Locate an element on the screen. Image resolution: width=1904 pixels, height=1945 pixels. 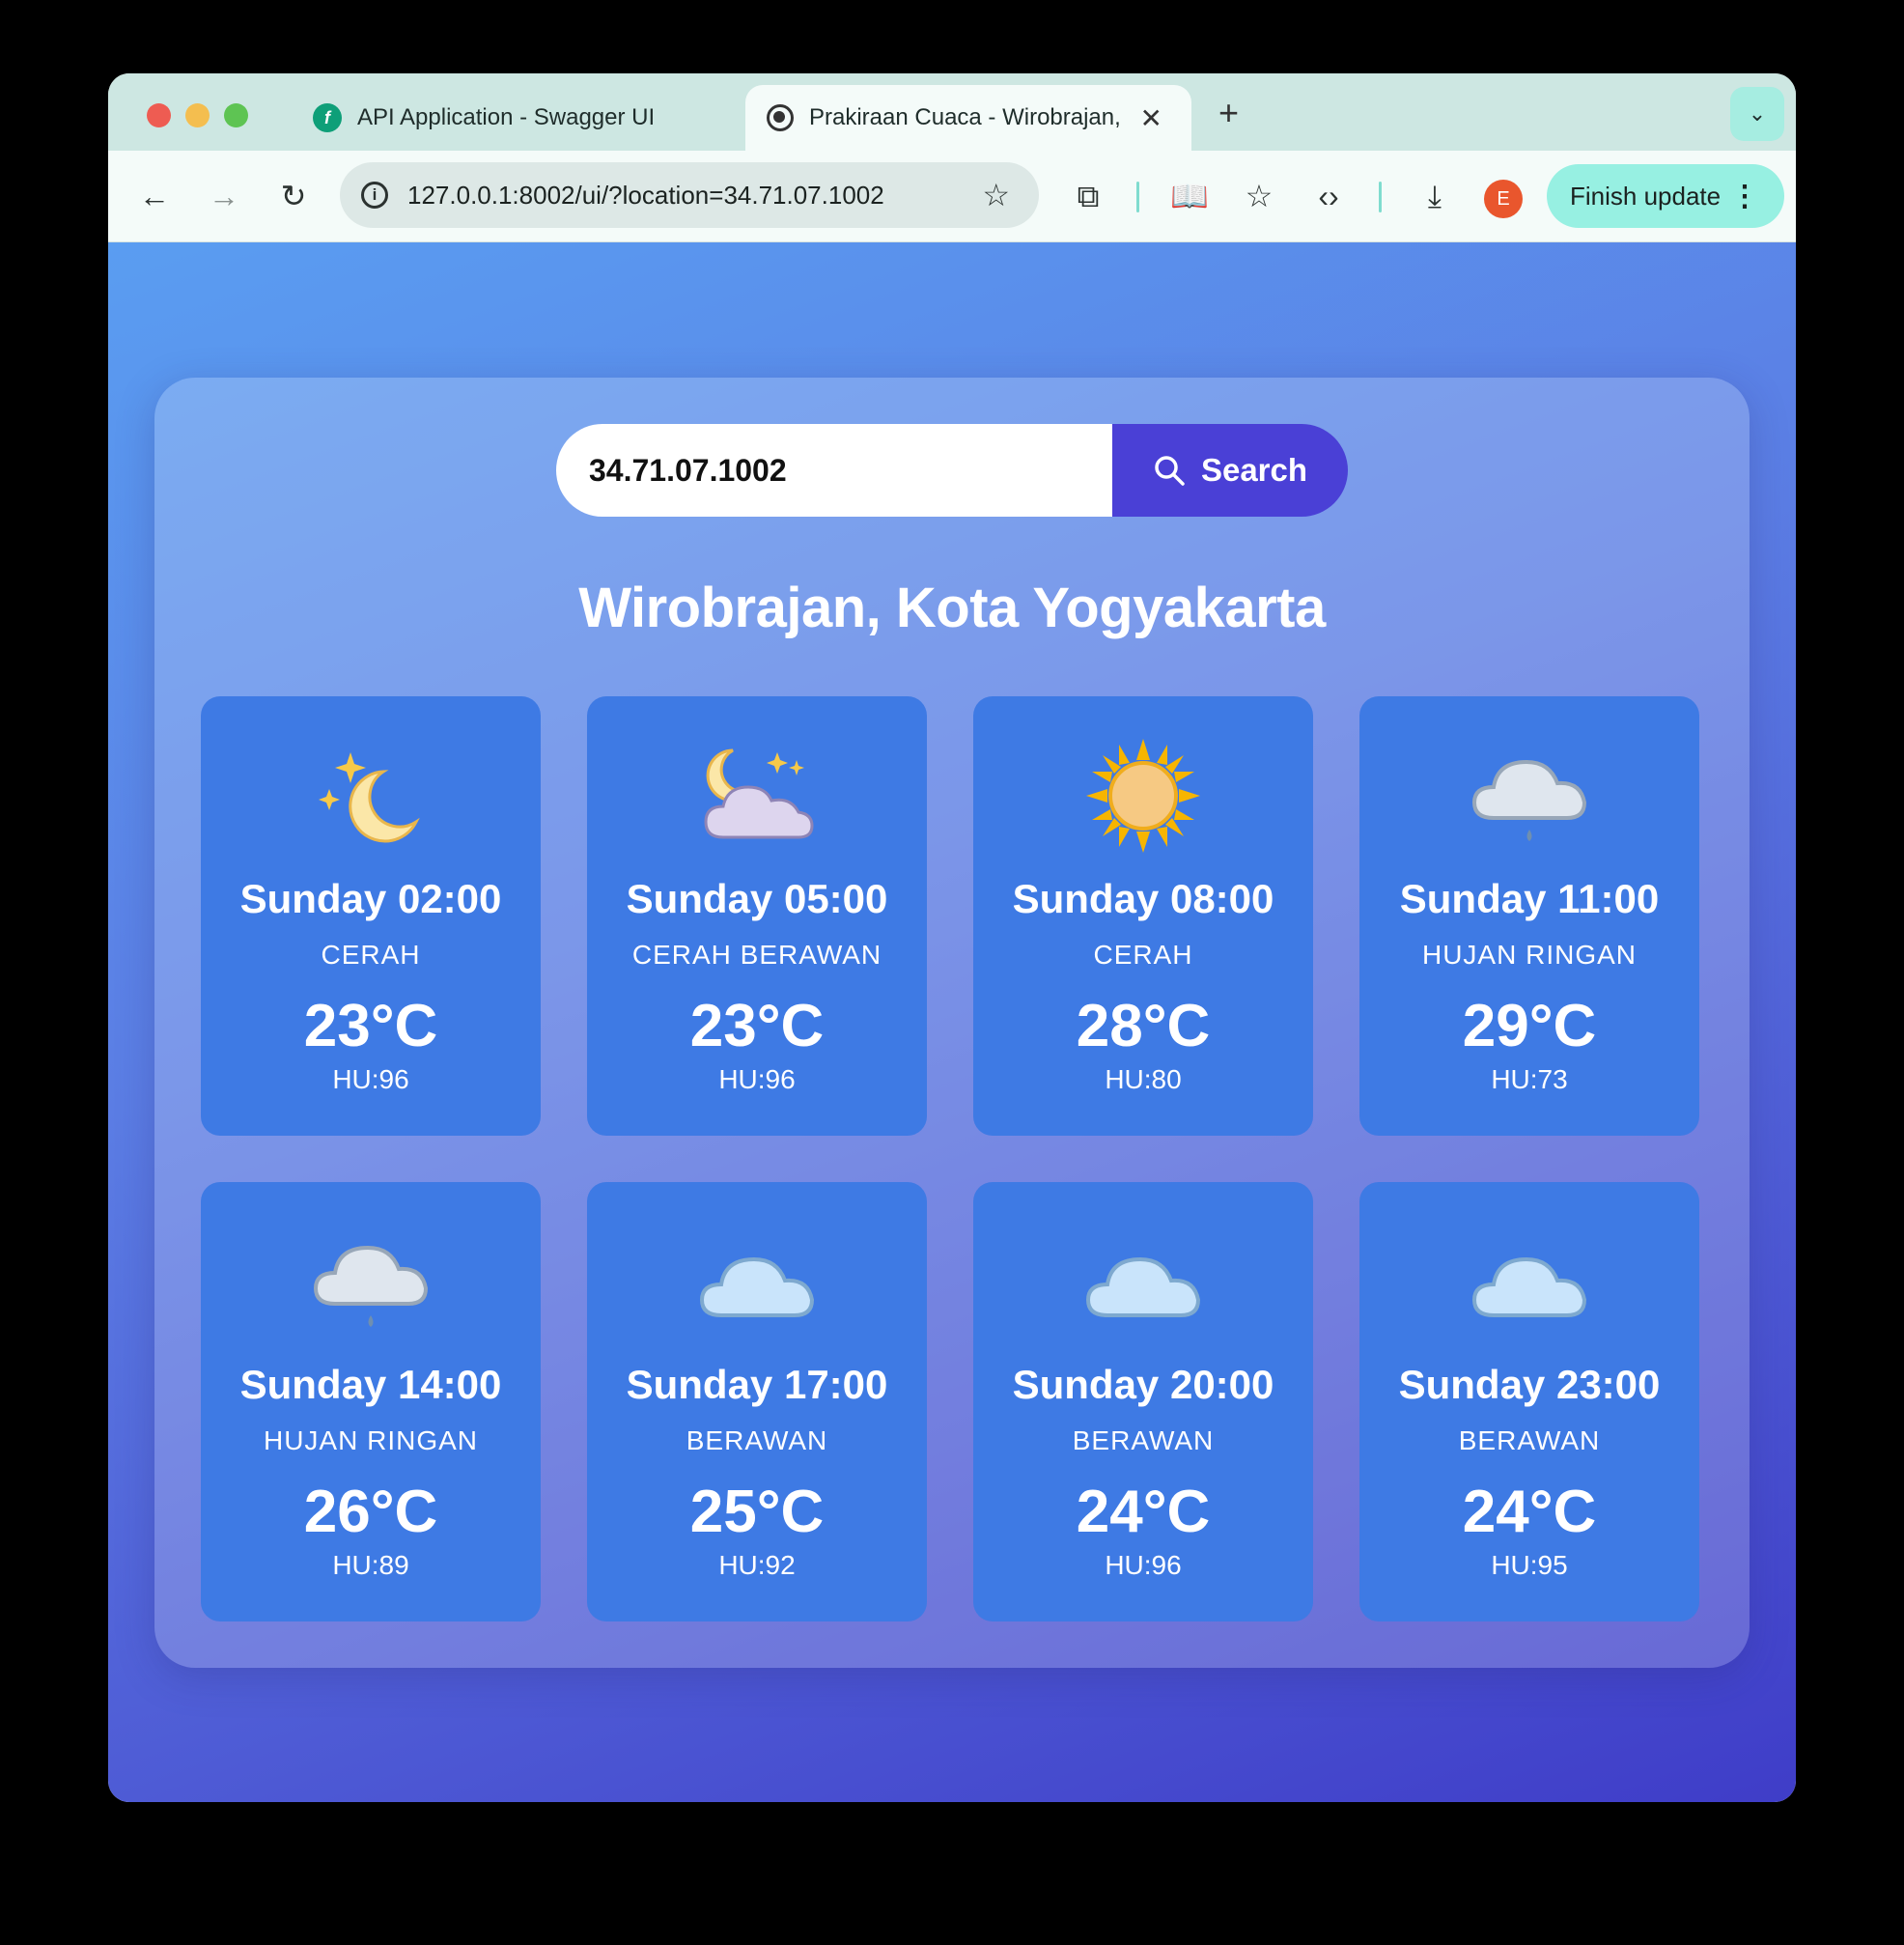
forecast-time: Sunday 05:00 is located at coordinates (757, 899).